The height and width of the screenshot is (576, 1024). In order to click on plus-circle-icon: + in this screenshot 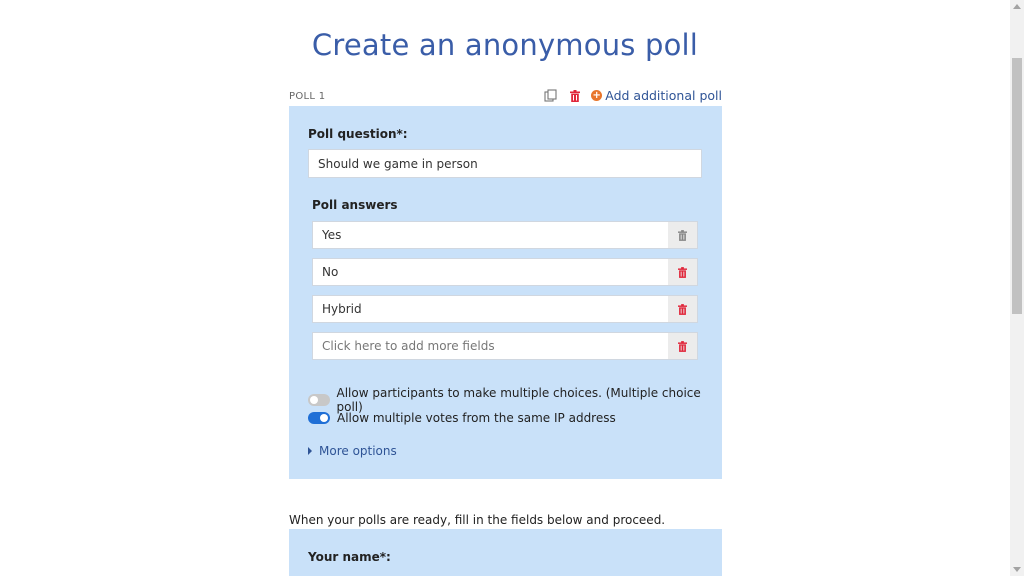, I will do `click(597, 95)`.